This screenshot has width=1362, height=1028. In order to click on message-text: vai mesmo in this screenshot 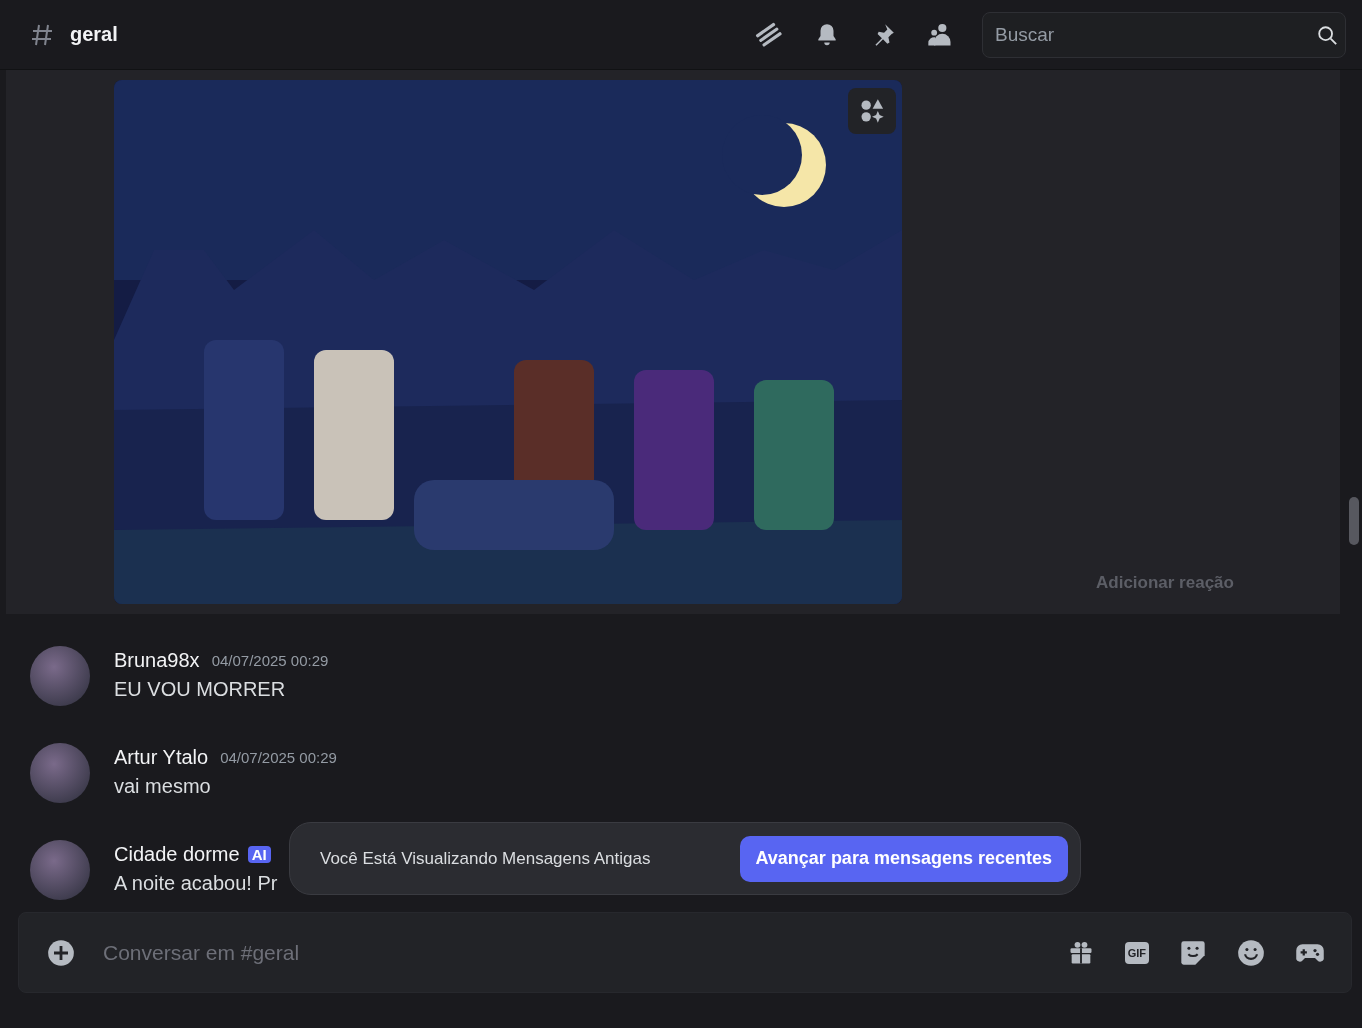, I will do `click(163, 786)`.